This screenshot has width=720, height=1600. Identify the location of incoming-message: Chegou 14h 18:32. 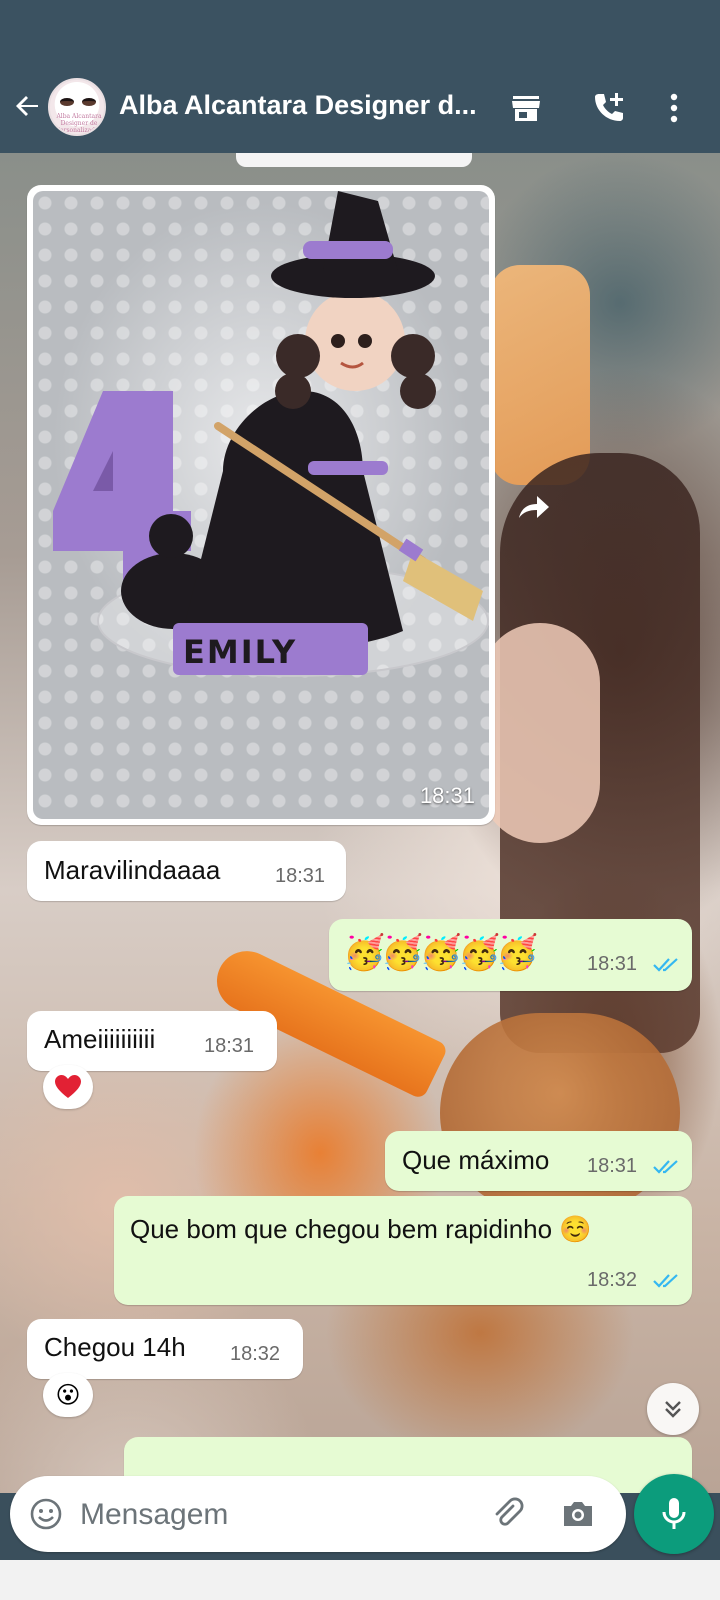
(165, 1349).